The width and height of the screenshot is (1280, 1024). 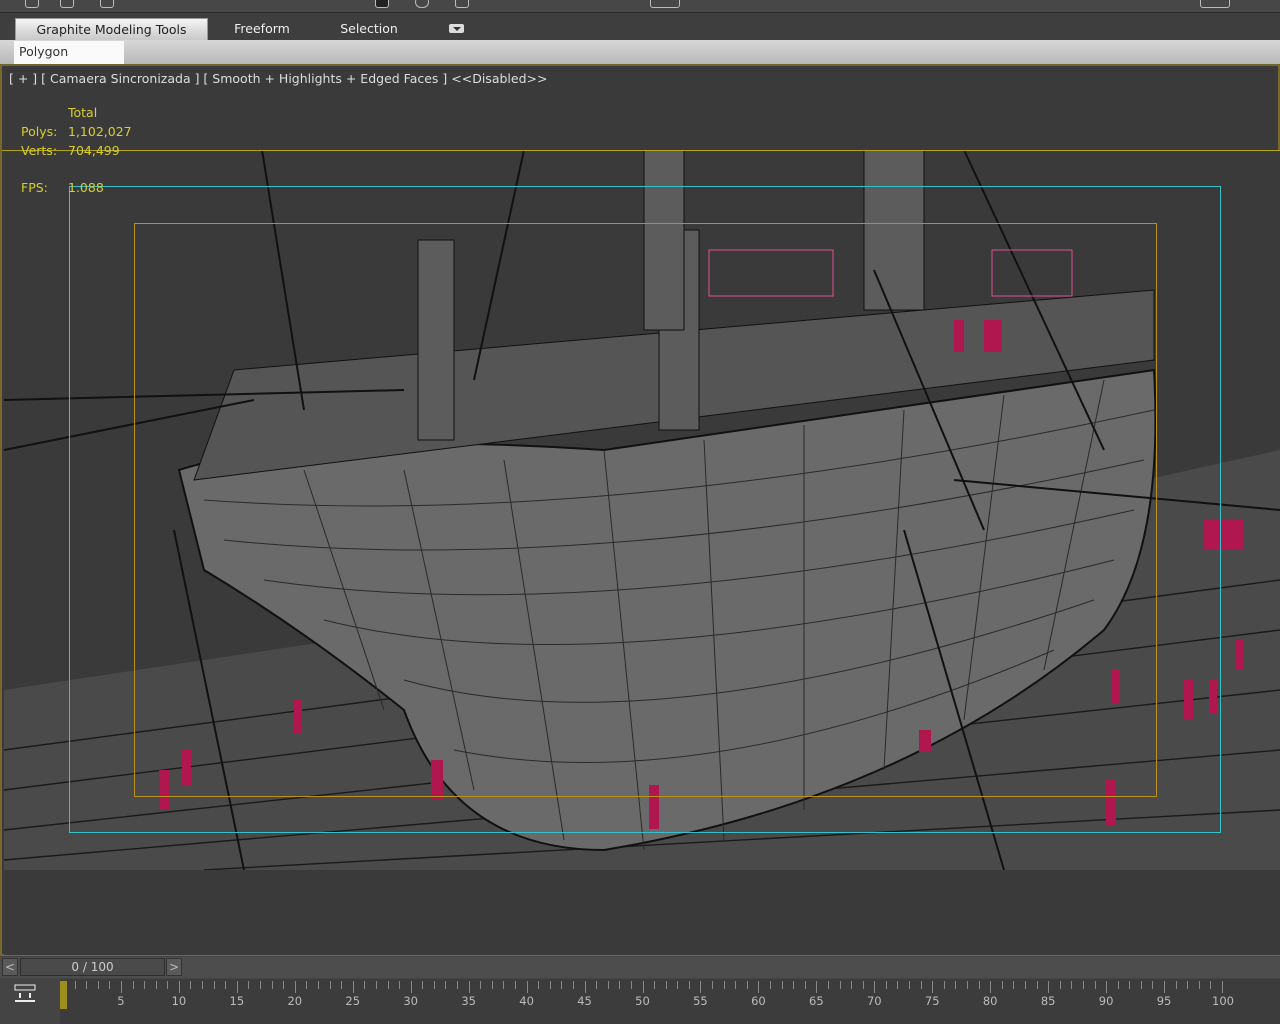 I want to click on time-slider-thumb: 0 / 100, so click(x=92, y=967).